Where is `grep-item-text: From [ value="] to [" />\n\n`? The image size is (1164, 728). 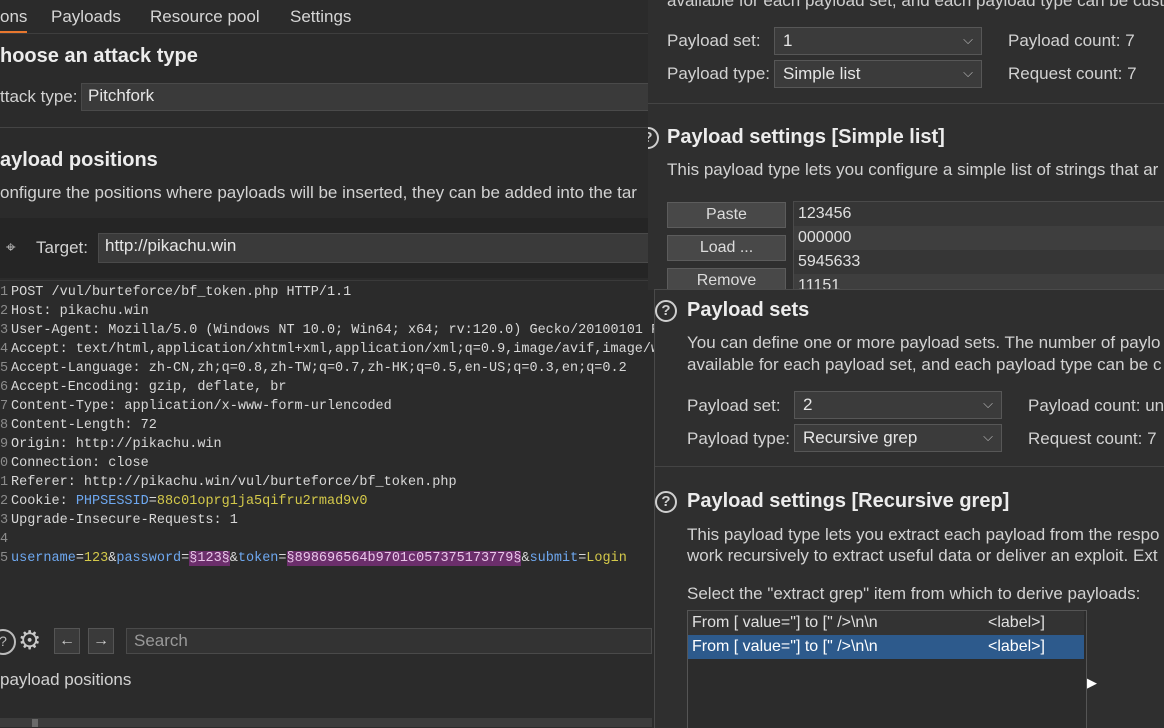
grep-item-text: From [ value="] to [" />\n\n is located at coordinates (785, 622).